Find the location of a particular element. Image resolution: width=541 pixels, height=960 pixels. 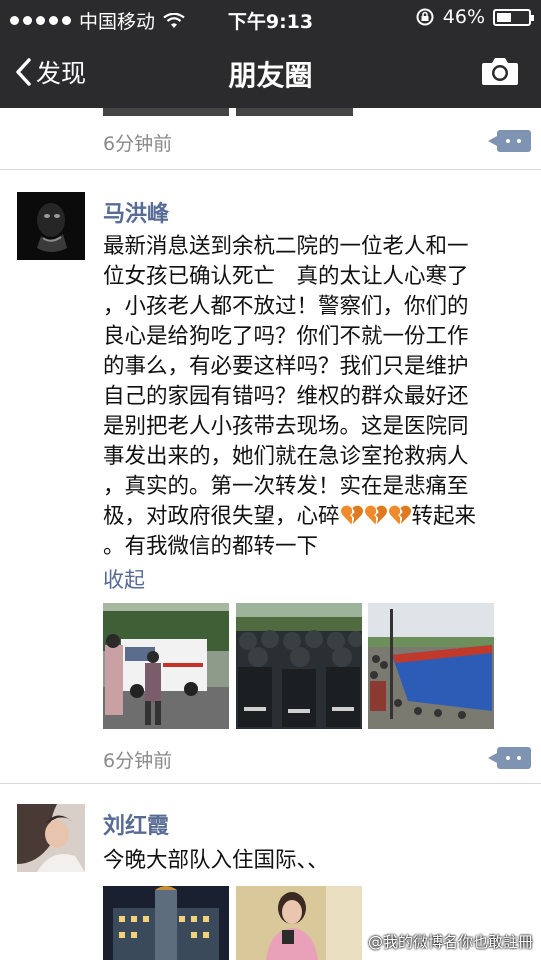

rotation-lock-icon is located at coordinates (425, 17).